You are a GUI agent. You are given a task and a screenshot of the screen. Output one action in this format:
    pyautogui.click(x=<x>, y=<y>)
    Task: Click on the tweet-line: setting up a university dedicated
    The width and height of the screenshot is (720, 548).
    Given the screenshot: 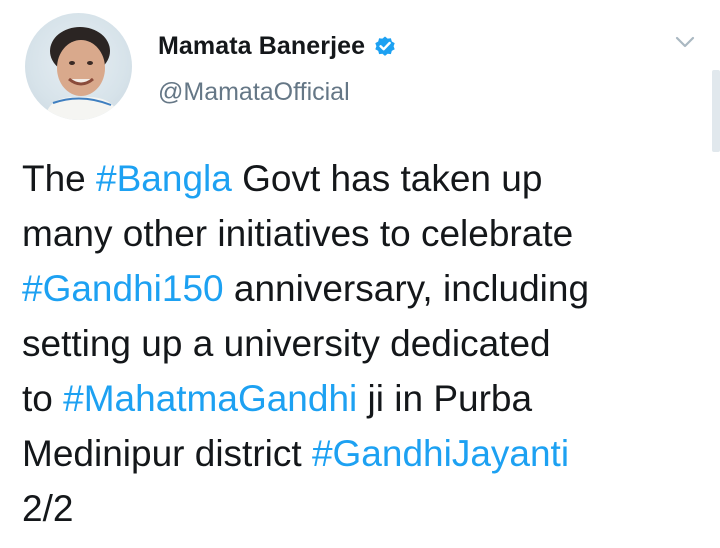 What is the action you would take?
    pyautogui.click(x=367, y=343)
    